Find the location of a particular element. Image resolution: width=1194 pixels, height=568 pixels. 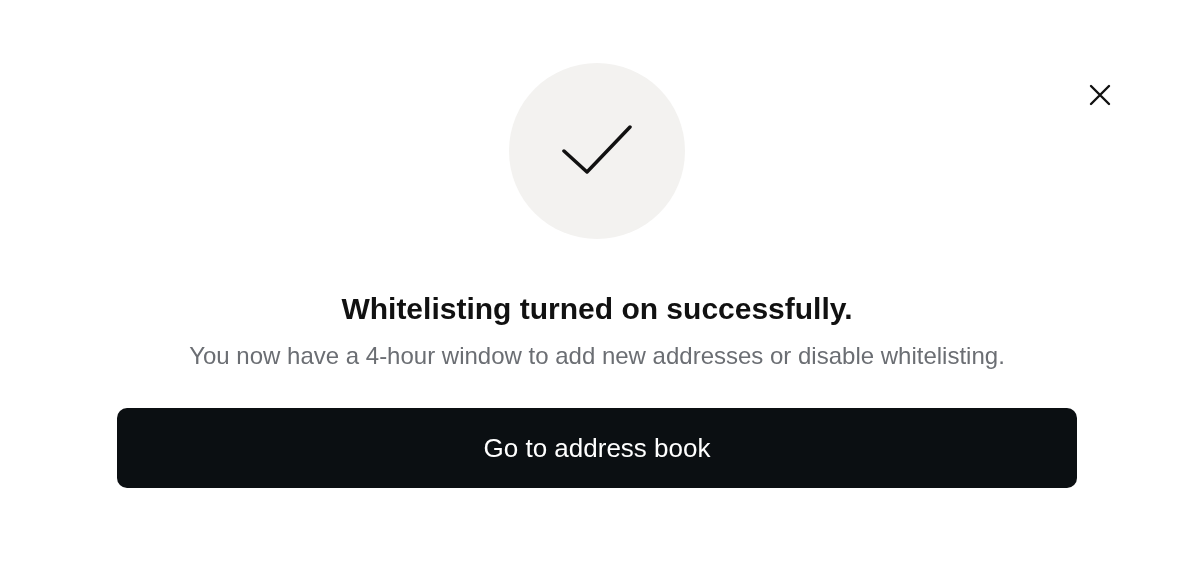

checkmark-icon is located at coordinates (597, 150).